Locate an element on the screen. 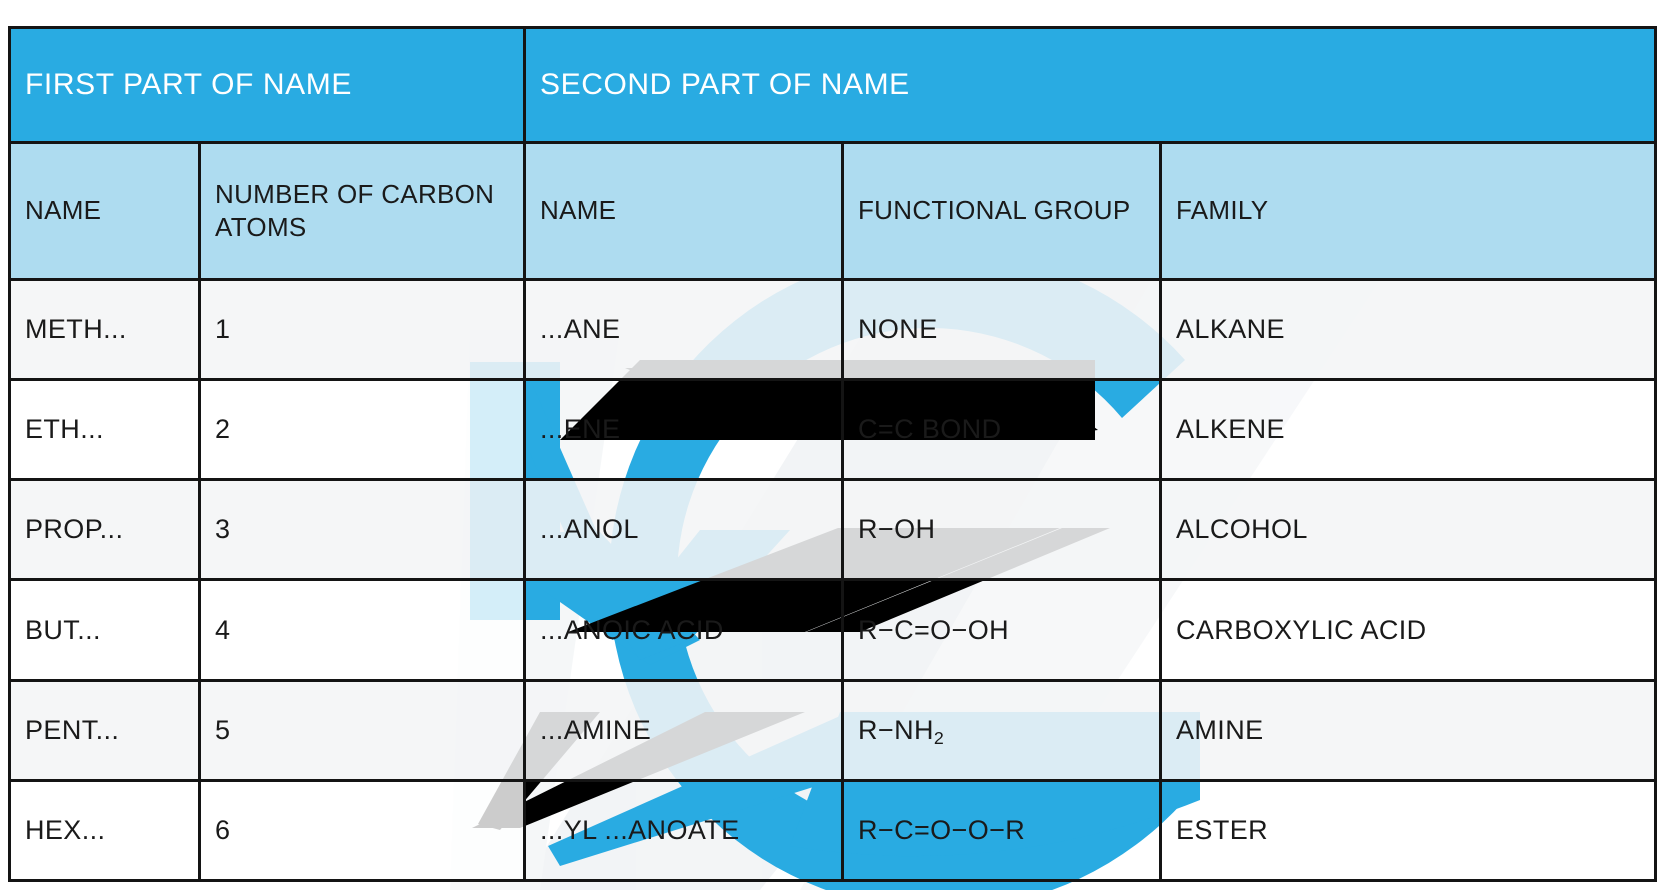 This screenshot has width=1662, height=890. table-row: ETH... 2 ...ENE C=C BOND ALKENE is located at coordinates (833, 430).